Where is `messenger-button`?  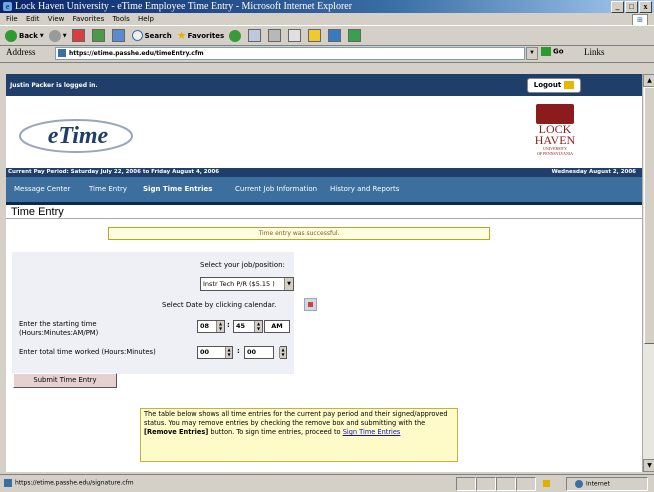
messenger-button is located at coordinates (335, 35).